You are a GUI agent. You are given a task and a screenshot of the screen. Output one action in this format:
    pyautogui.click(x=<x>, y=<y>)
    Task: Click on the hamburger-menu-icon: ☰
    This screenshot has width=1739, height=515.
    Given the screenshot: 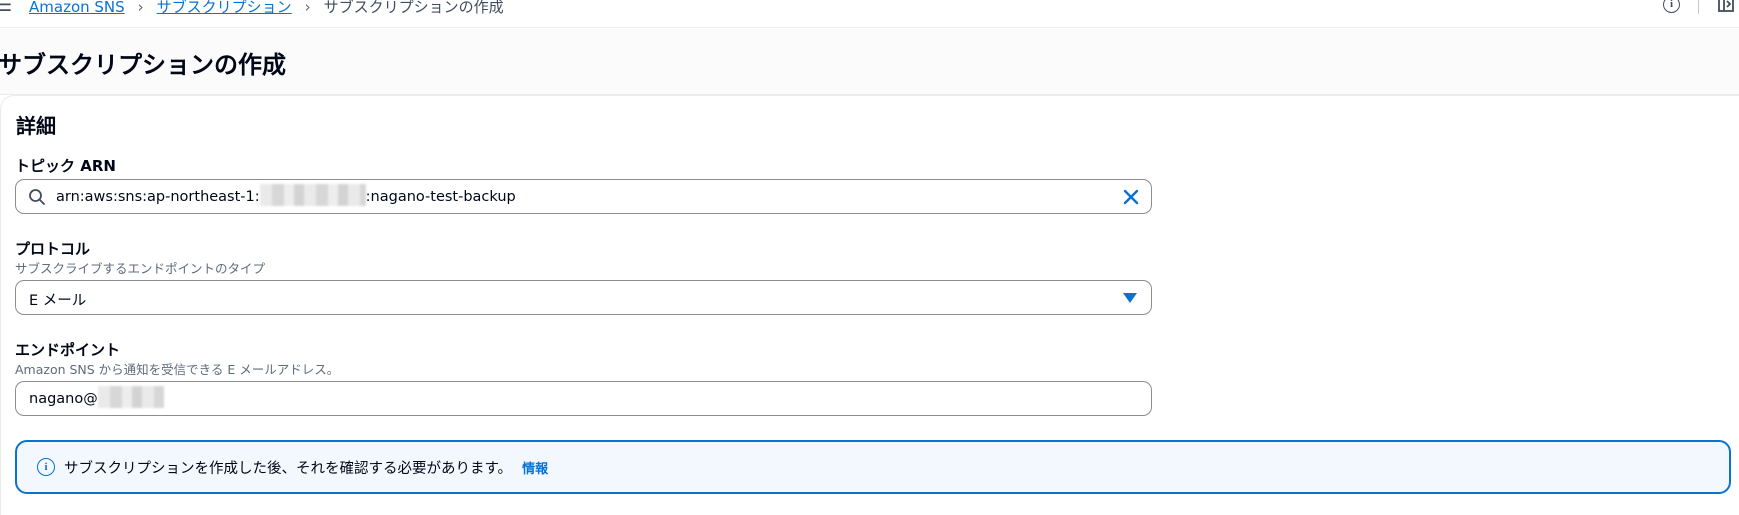 What is the action you would take?
    pyautogui.click(x=6, y=8)
    